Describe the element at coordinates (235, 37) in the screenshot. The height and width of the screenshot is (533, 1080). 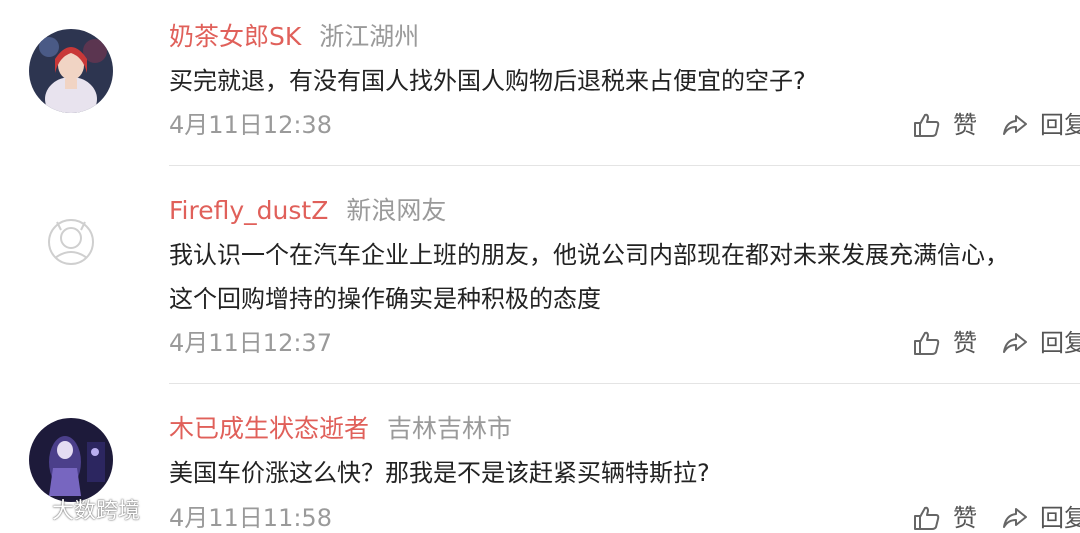
I see `username: 奶茶女郎SK` at that location.